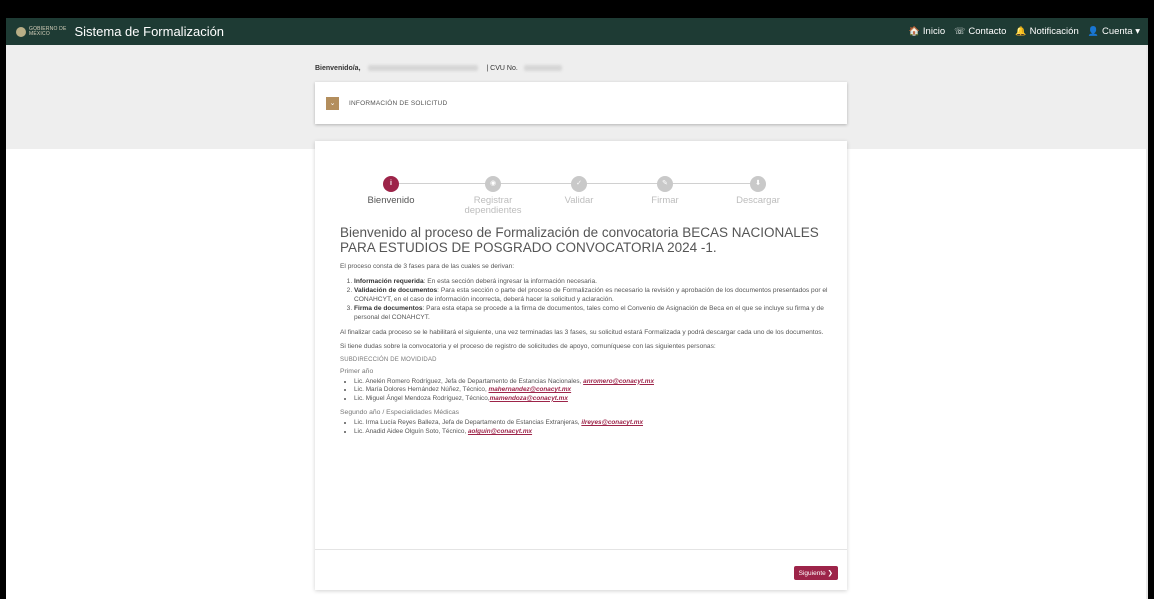  What do you see at coordinates (149, 31) in the screenshot?
I see `app-title: Sistema de Formalización` at bounding box center [149, 31].